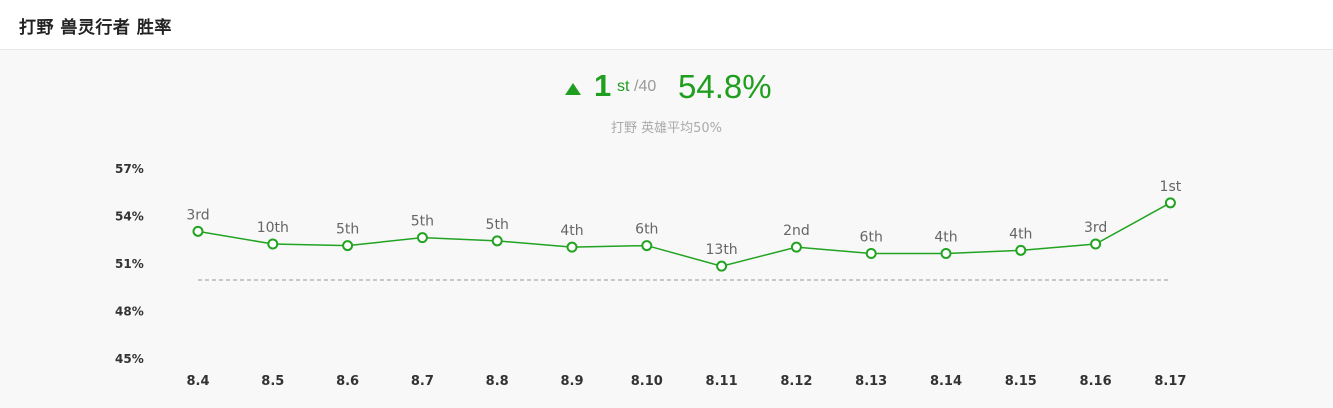 The width and height of the screenshot is (1333, 408). What do you see at coordinates (571, 381) in the screenshot?
I see `x-tick-label: 8.9` at bounding box center [571, 381].